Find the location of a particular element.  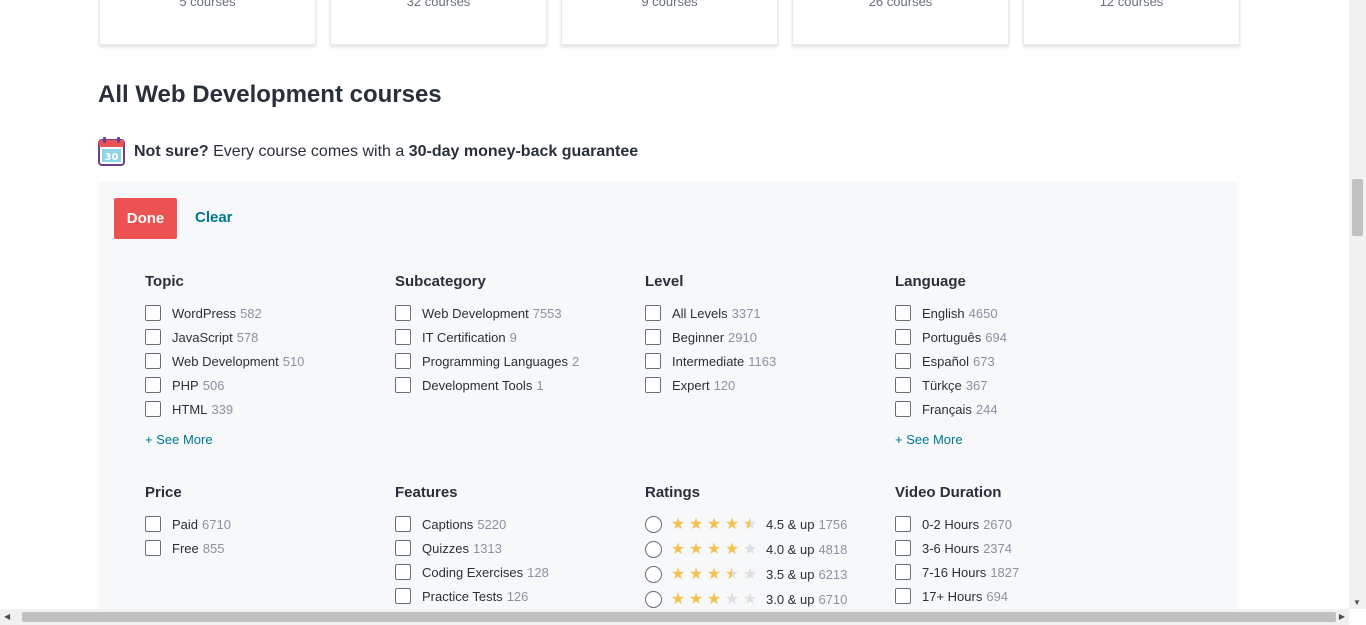

filter-option: Beginner 2910 is located at coordinates (765, 337).